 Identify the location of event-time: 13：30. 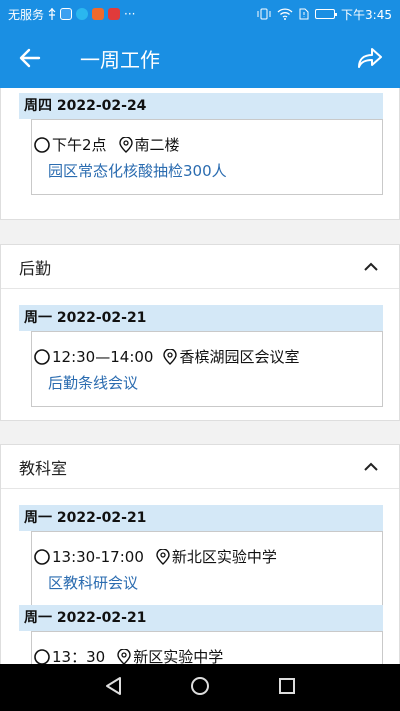
(79, 656).